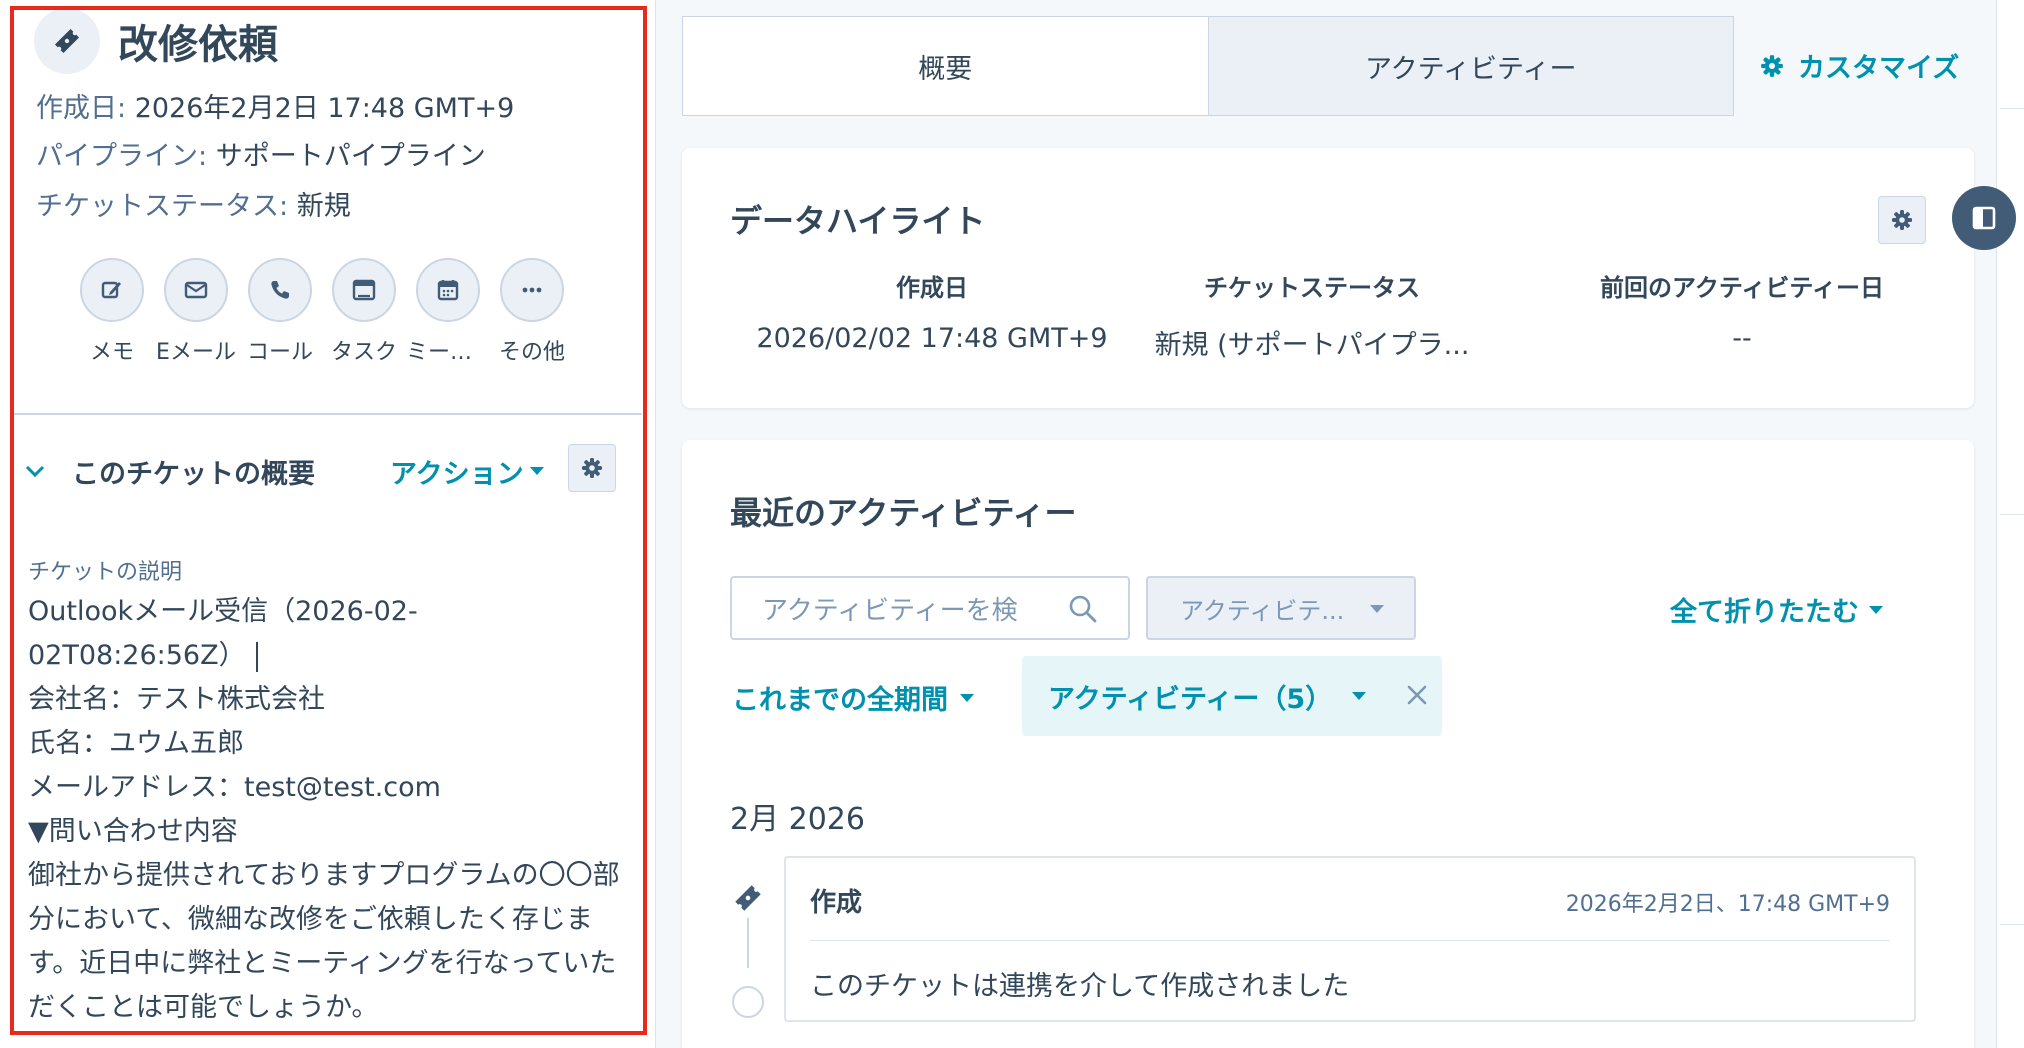 The image size is (2024, 1048). I want to click on task-action-label: タスク, so click(363, 352).